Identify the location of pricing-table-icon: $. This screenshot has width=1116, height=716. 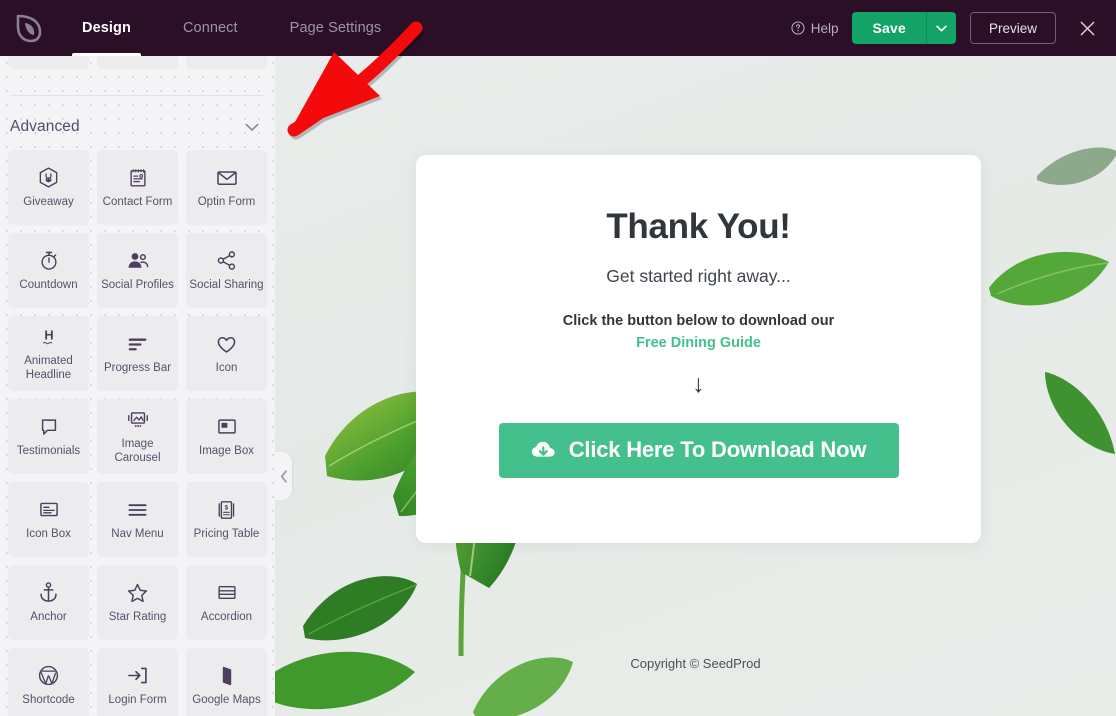
(226, 510).